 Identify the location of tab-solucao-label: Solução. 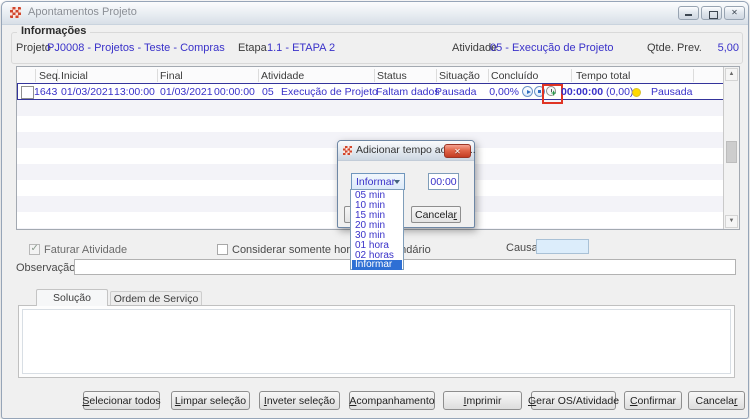
(72, 298).